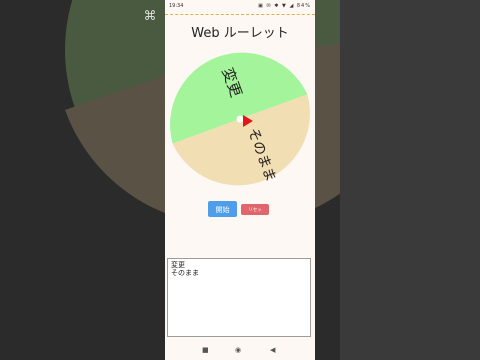 The width and height of the screenshot is (480, 360). What do you see at coordinates (255, 214) in the screenshot?
I see `reset-button: リセット` at bounding box center [255, 214].